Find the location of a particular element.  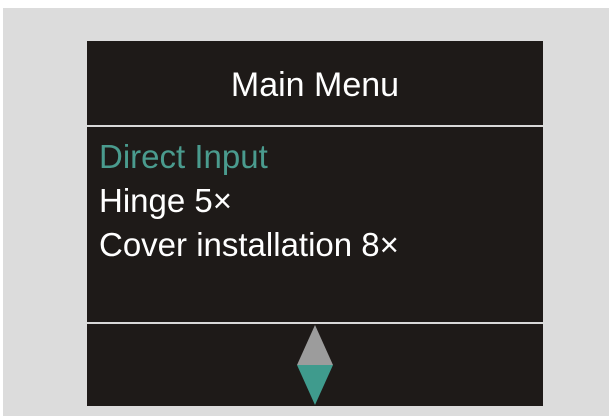

menu-title: Main Menu is located at coordinates (315, 85).